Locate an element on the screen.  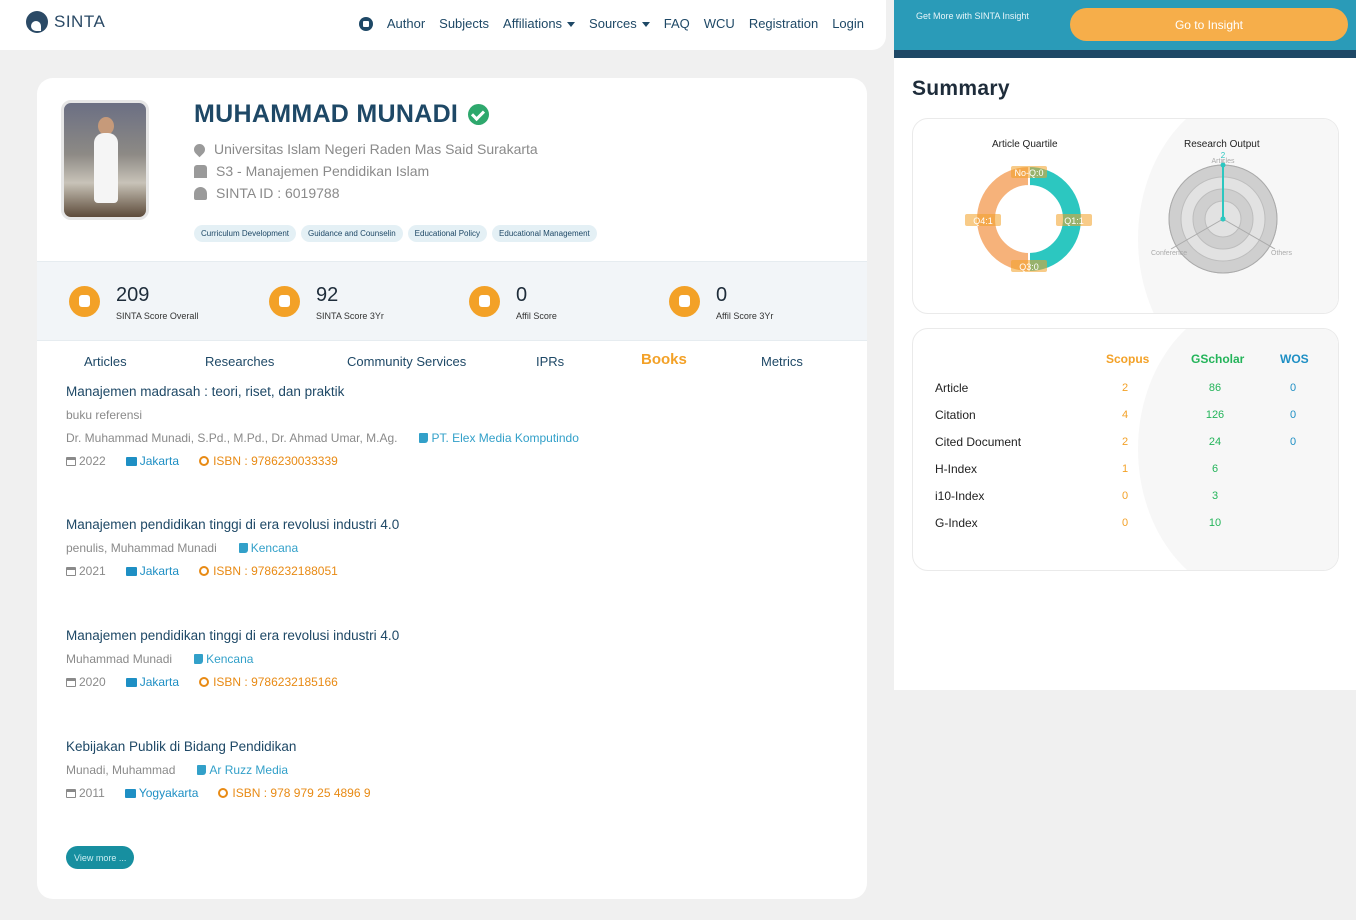
column-scopus: Scopus is located at coordinates (1128, 359).